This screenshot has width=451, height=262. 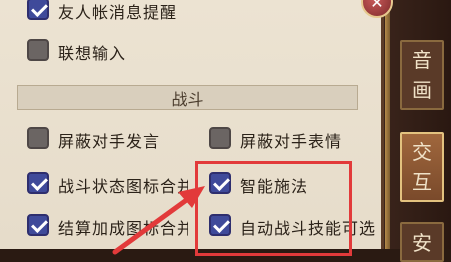 What do you see at coordinates (377, 6) in the screenshot?
I see `close-icon: ✕` at bounding box center [377, 6].